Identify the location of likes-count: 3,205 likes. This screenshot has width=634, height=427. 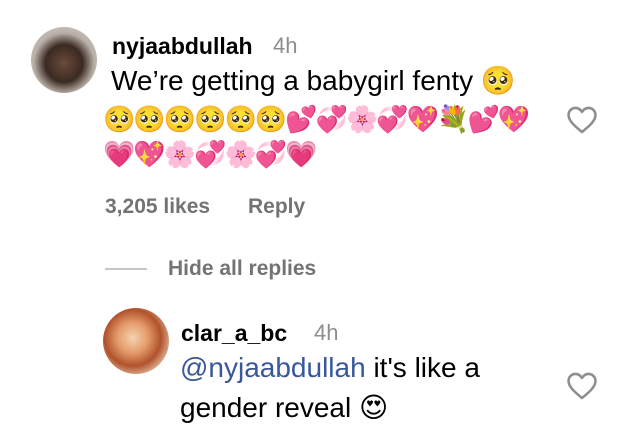
(157, 207).